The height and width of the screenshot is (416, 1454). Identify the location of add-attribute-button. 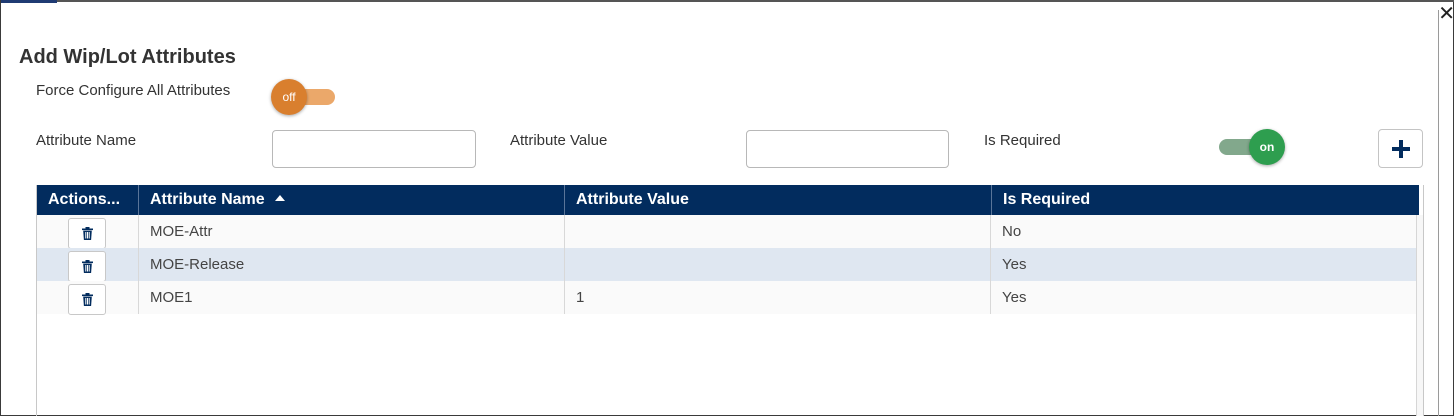
(1400, 148).